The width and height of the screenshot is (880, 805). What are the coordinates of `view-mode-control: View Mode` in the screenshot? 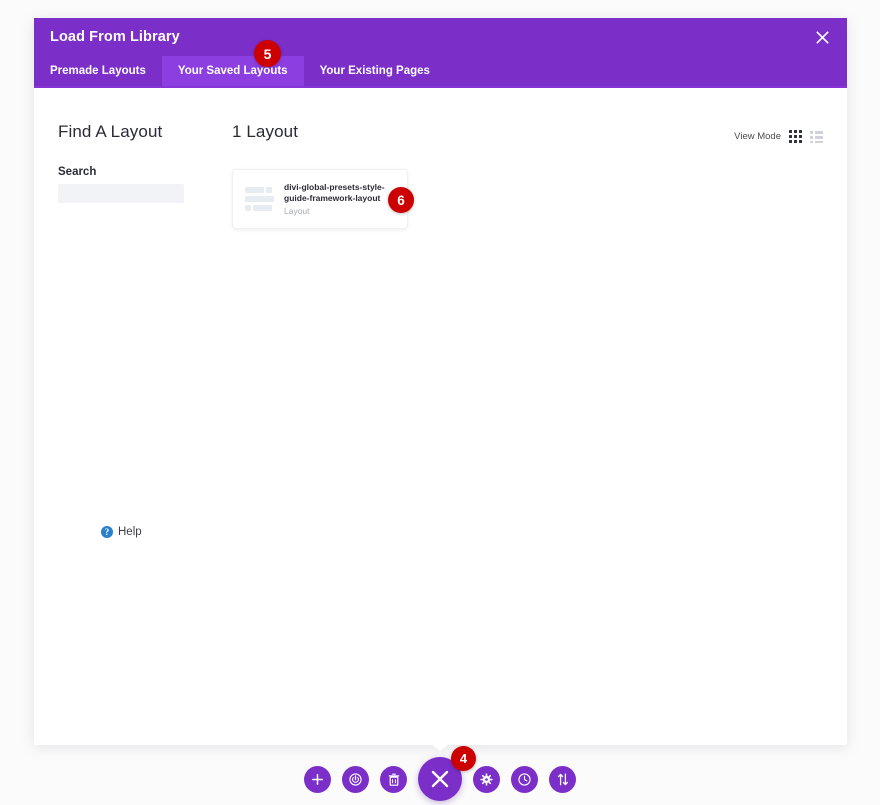 It's located at (778, 136).